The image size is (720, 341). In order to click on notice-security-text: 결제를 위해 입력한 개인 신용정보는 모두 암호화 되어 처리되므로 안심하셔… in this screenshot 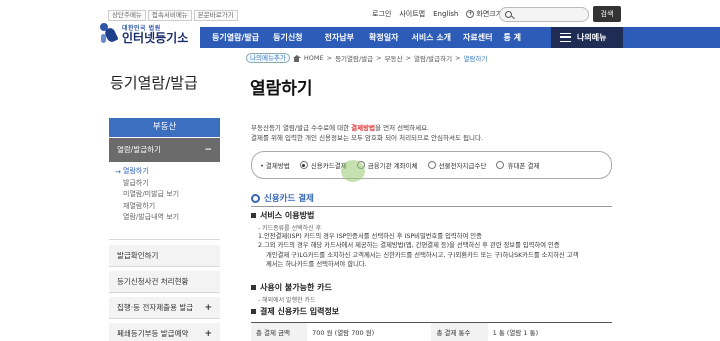, I will do `click(367, 138)`.